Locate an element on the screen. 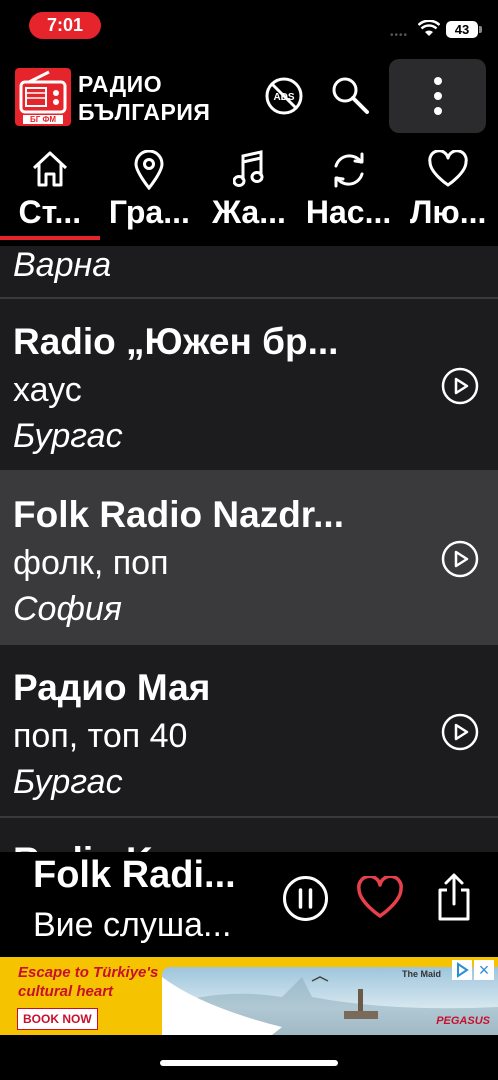 The image size is (498, 1080). favorite-heart-icon is located at coordinates (380, 898).